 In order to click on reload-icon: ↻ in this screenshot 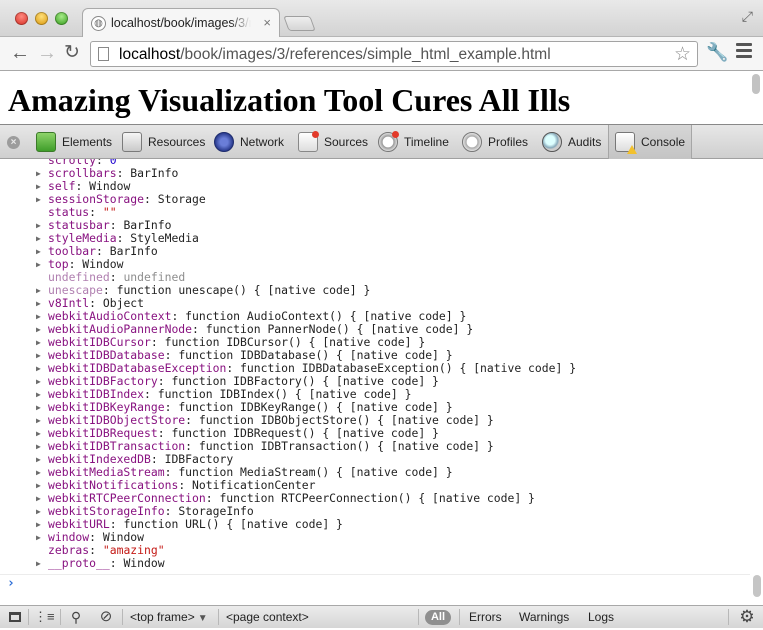, I will do `click(72, 53)`.